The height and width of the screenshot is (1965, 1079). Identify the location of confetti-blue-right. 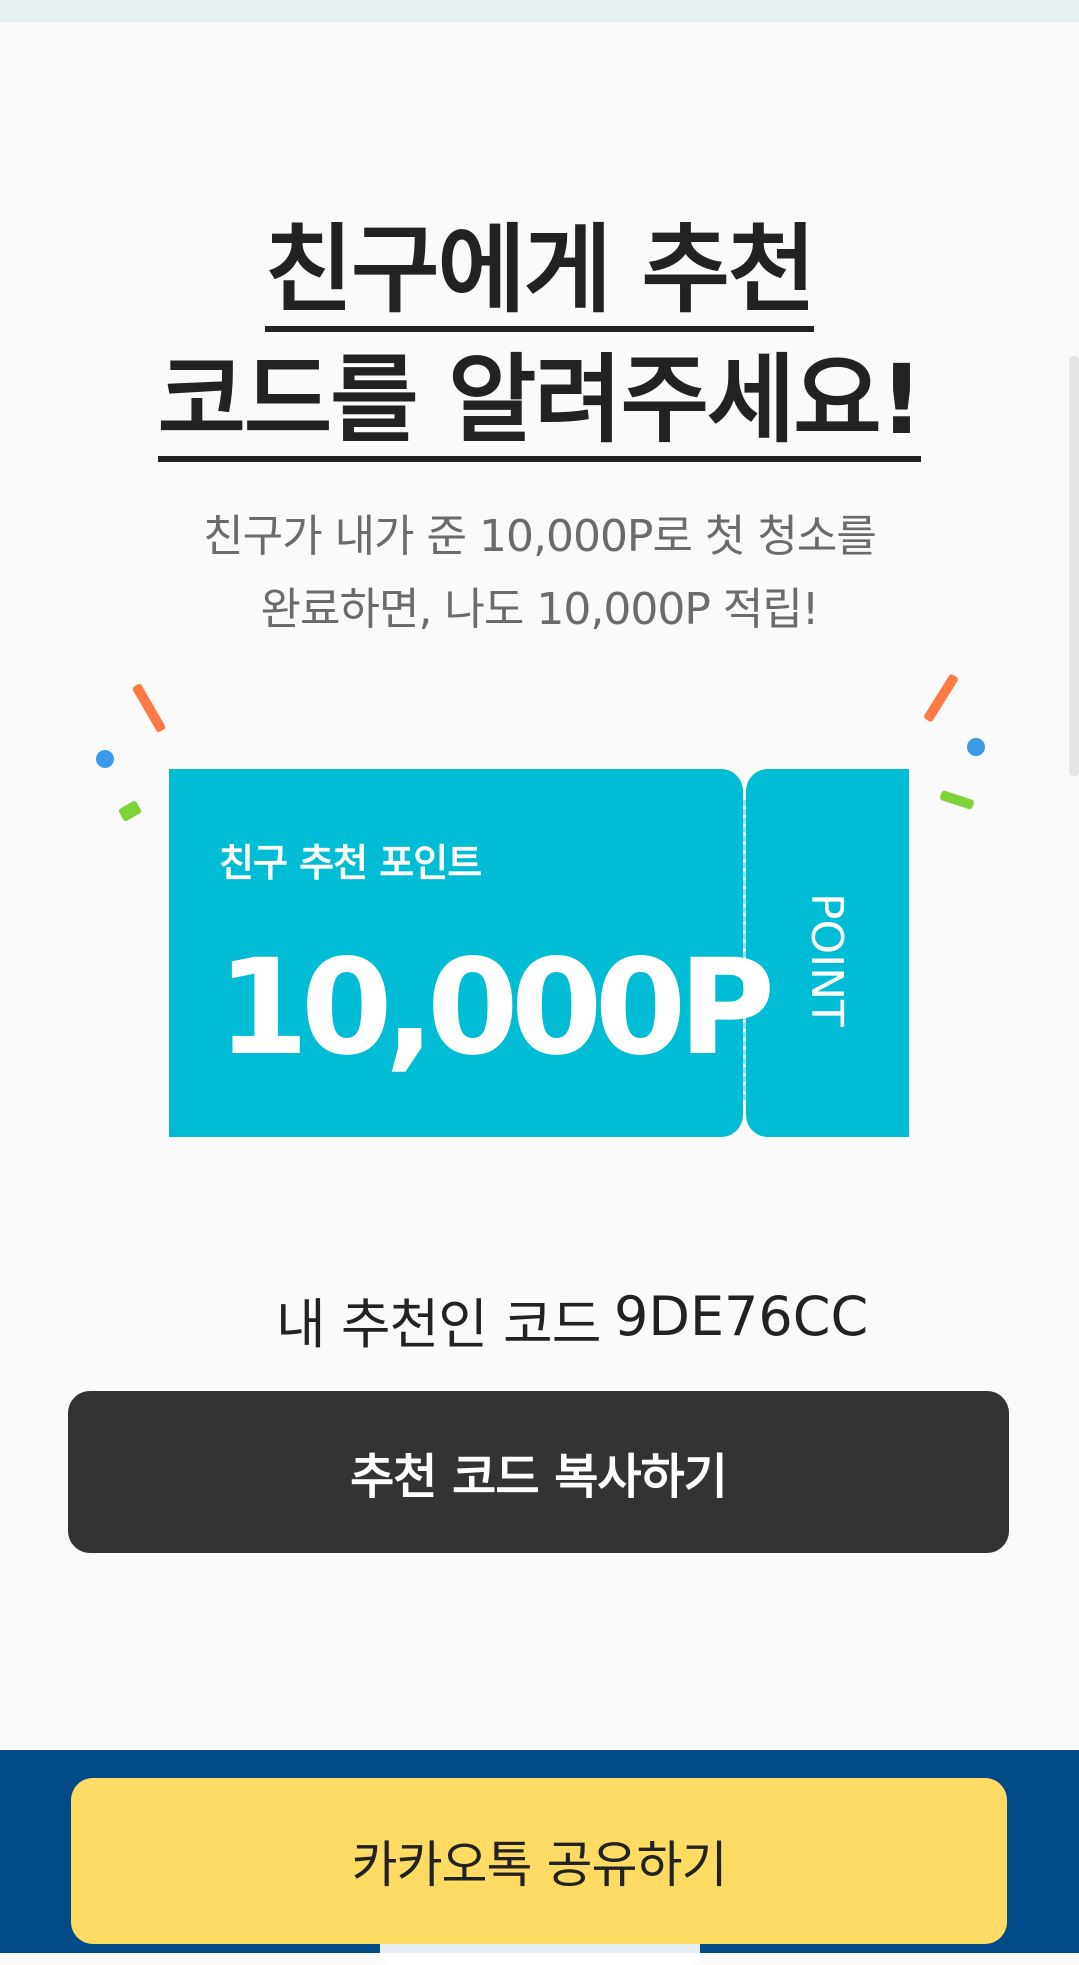
(976, 747).